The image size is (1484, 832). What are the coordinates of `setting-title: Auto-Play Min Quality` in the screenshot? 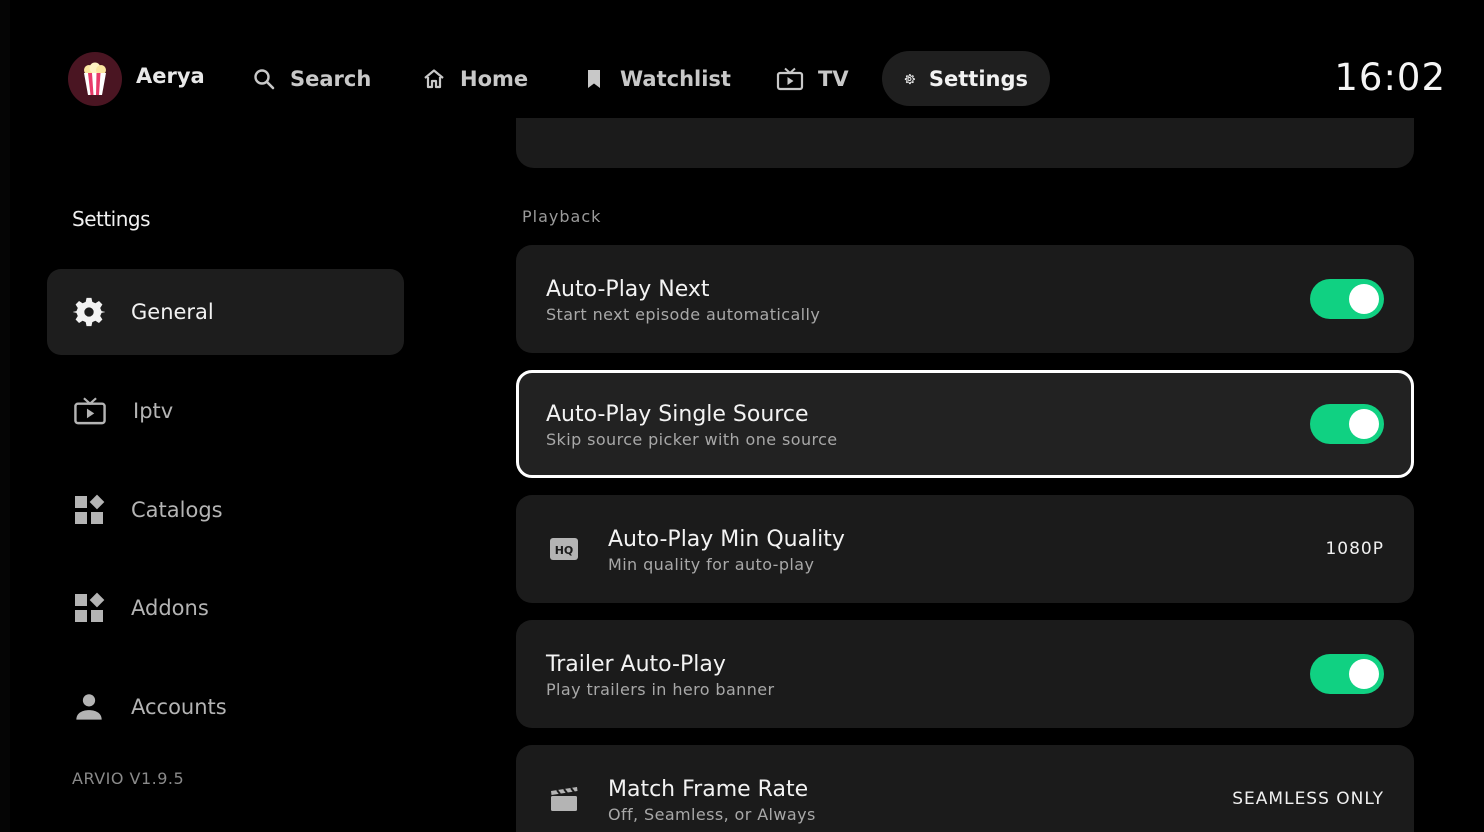 It's located at (726, 539).